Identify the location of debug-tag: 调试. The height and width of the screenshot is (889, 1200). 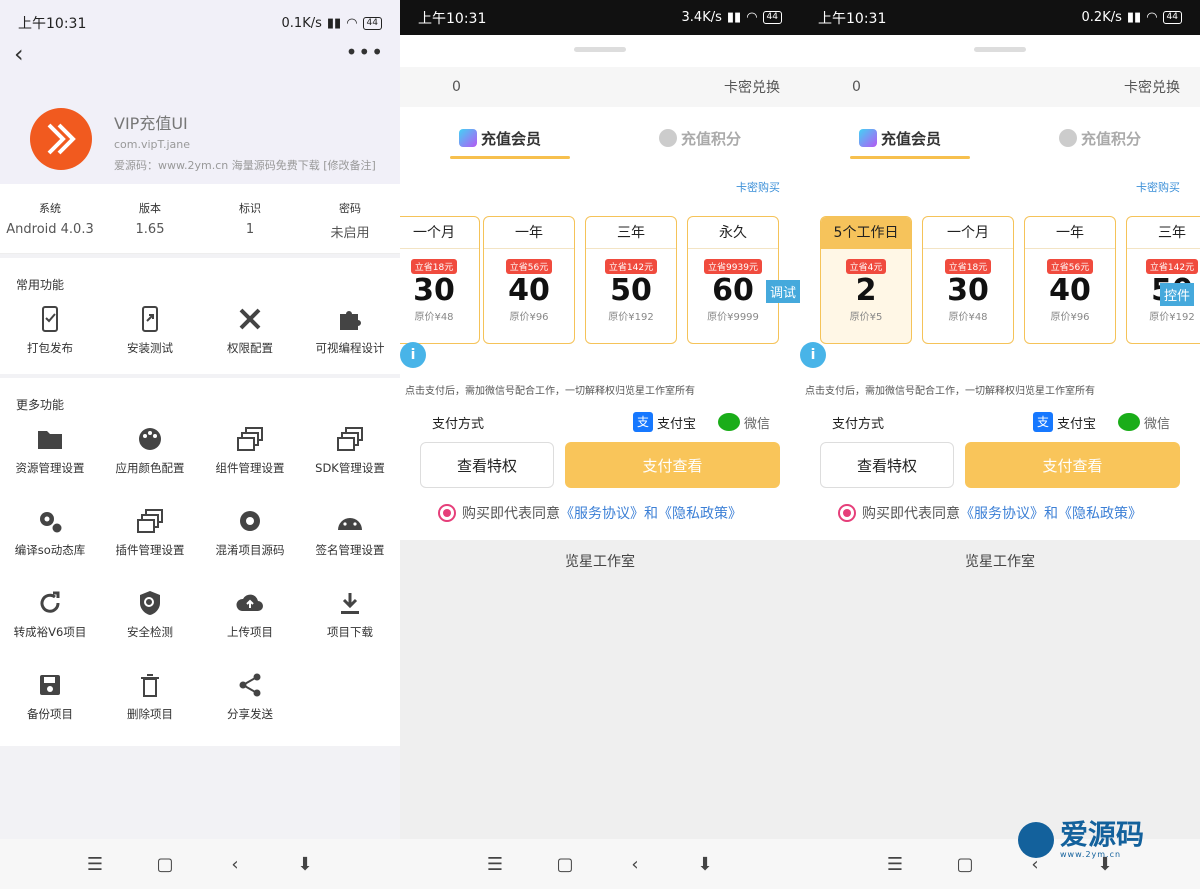
(783, 291).